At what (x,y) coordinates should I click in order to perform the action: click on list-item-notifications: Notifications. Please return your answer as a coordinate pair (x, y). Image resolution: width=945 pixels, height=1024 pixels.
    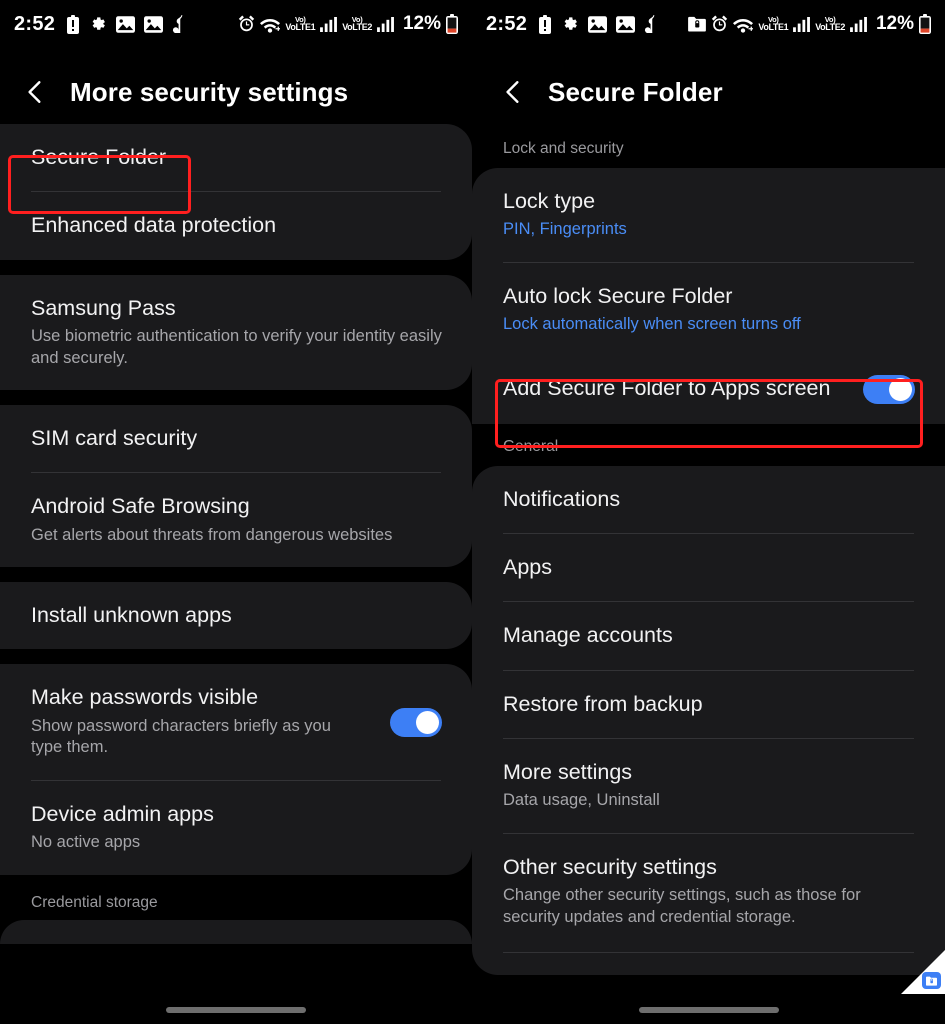
    Looking at the image, I should click on (708, 499).